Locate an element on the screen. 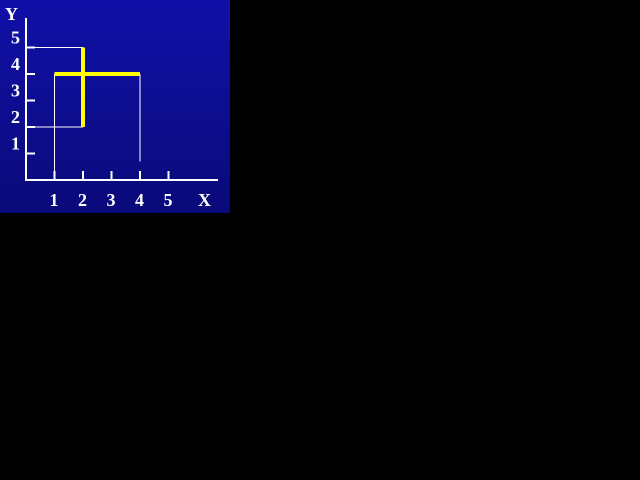 This screenshot has width=640, height=480. x-tick-label-5: 5 is located at coordinates (168, 200).